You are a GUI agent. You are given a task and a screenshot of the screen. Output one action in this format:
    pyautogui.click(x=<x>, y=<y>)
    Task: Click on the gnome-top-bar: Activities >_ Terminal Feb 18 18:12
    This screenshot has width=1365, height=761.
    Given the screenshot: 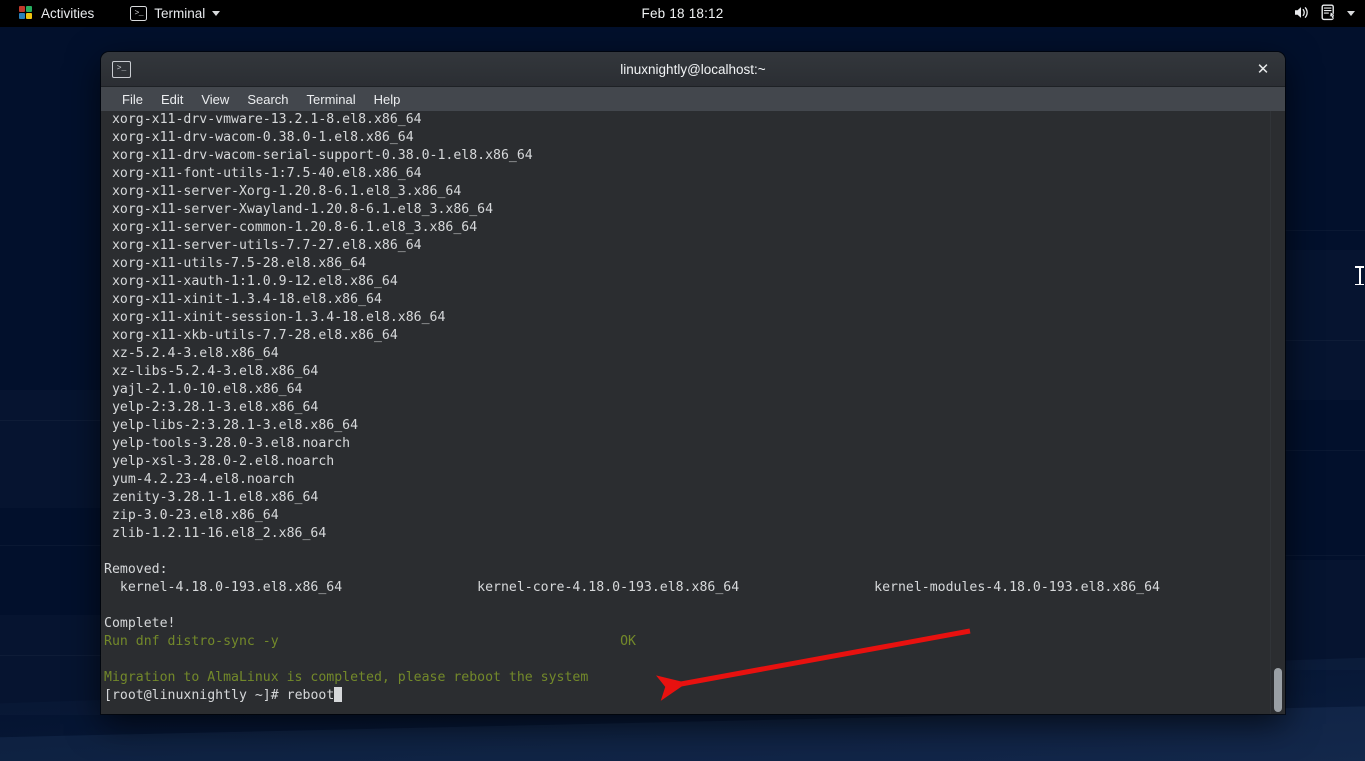 What is the action you would take?
    pyautogui.click(x=682, y=13)
    